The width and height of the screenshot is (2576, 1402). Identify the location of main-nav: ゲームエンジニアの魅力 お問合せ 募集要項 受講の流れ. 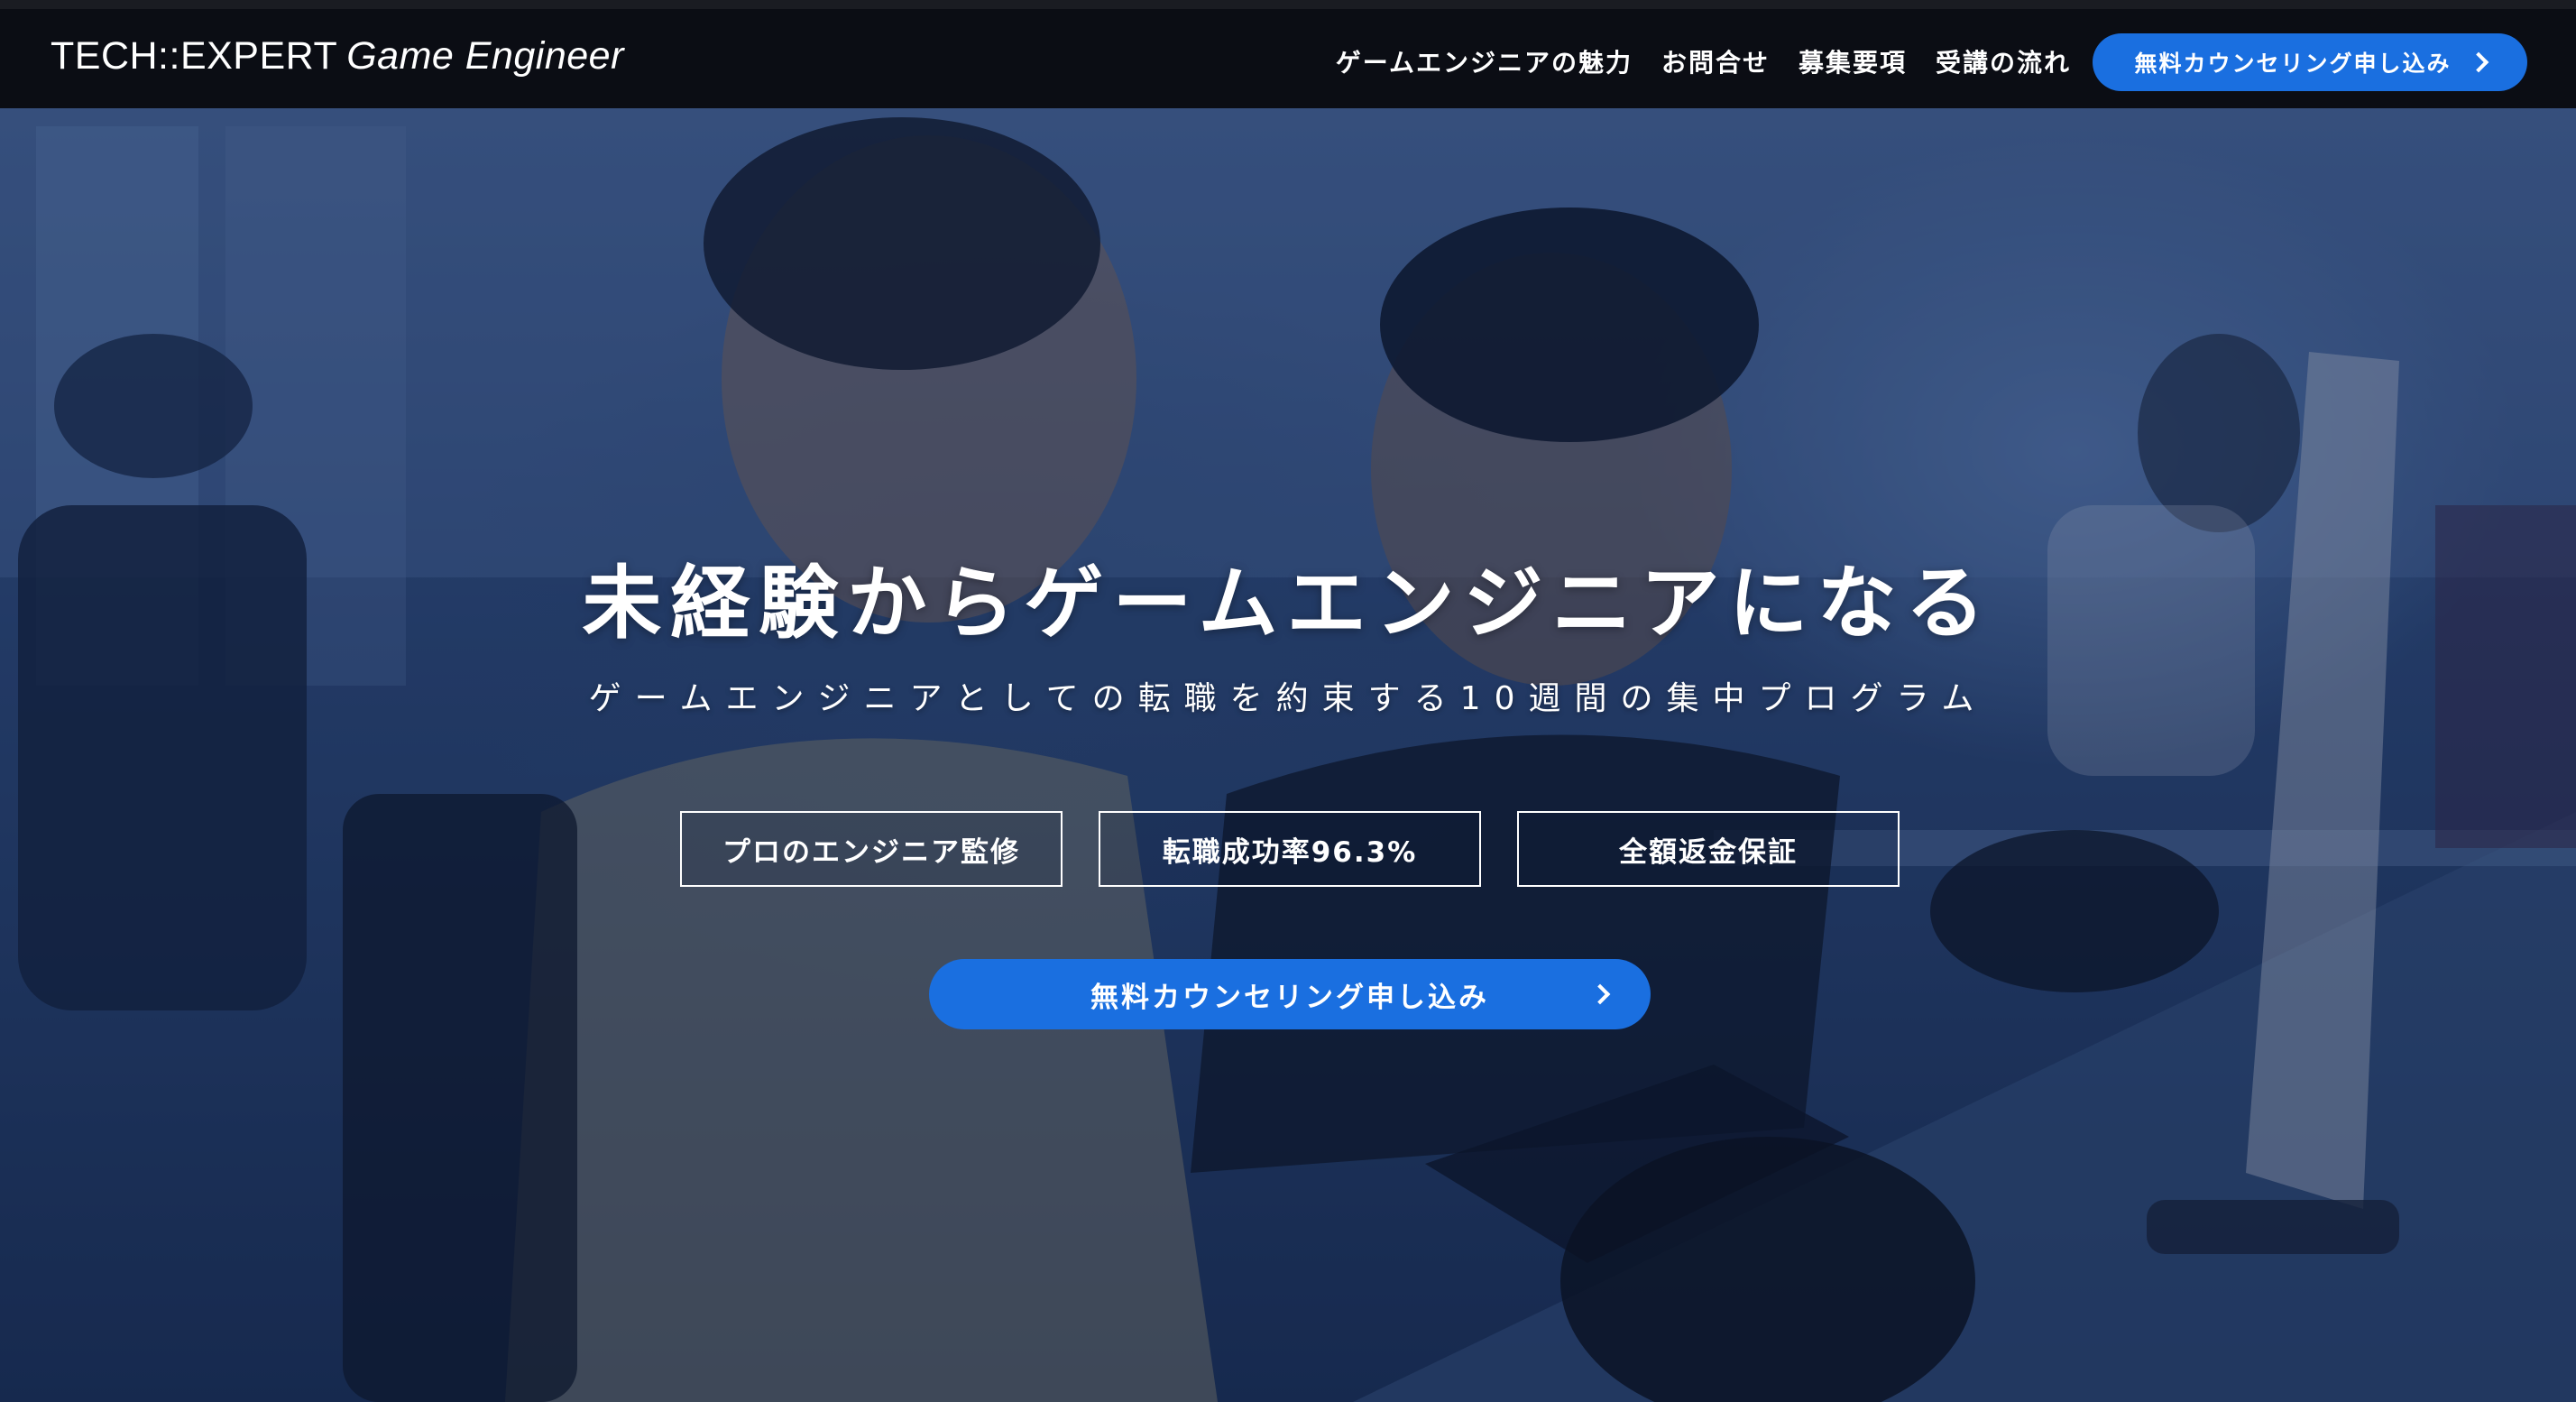
(1704, 61).